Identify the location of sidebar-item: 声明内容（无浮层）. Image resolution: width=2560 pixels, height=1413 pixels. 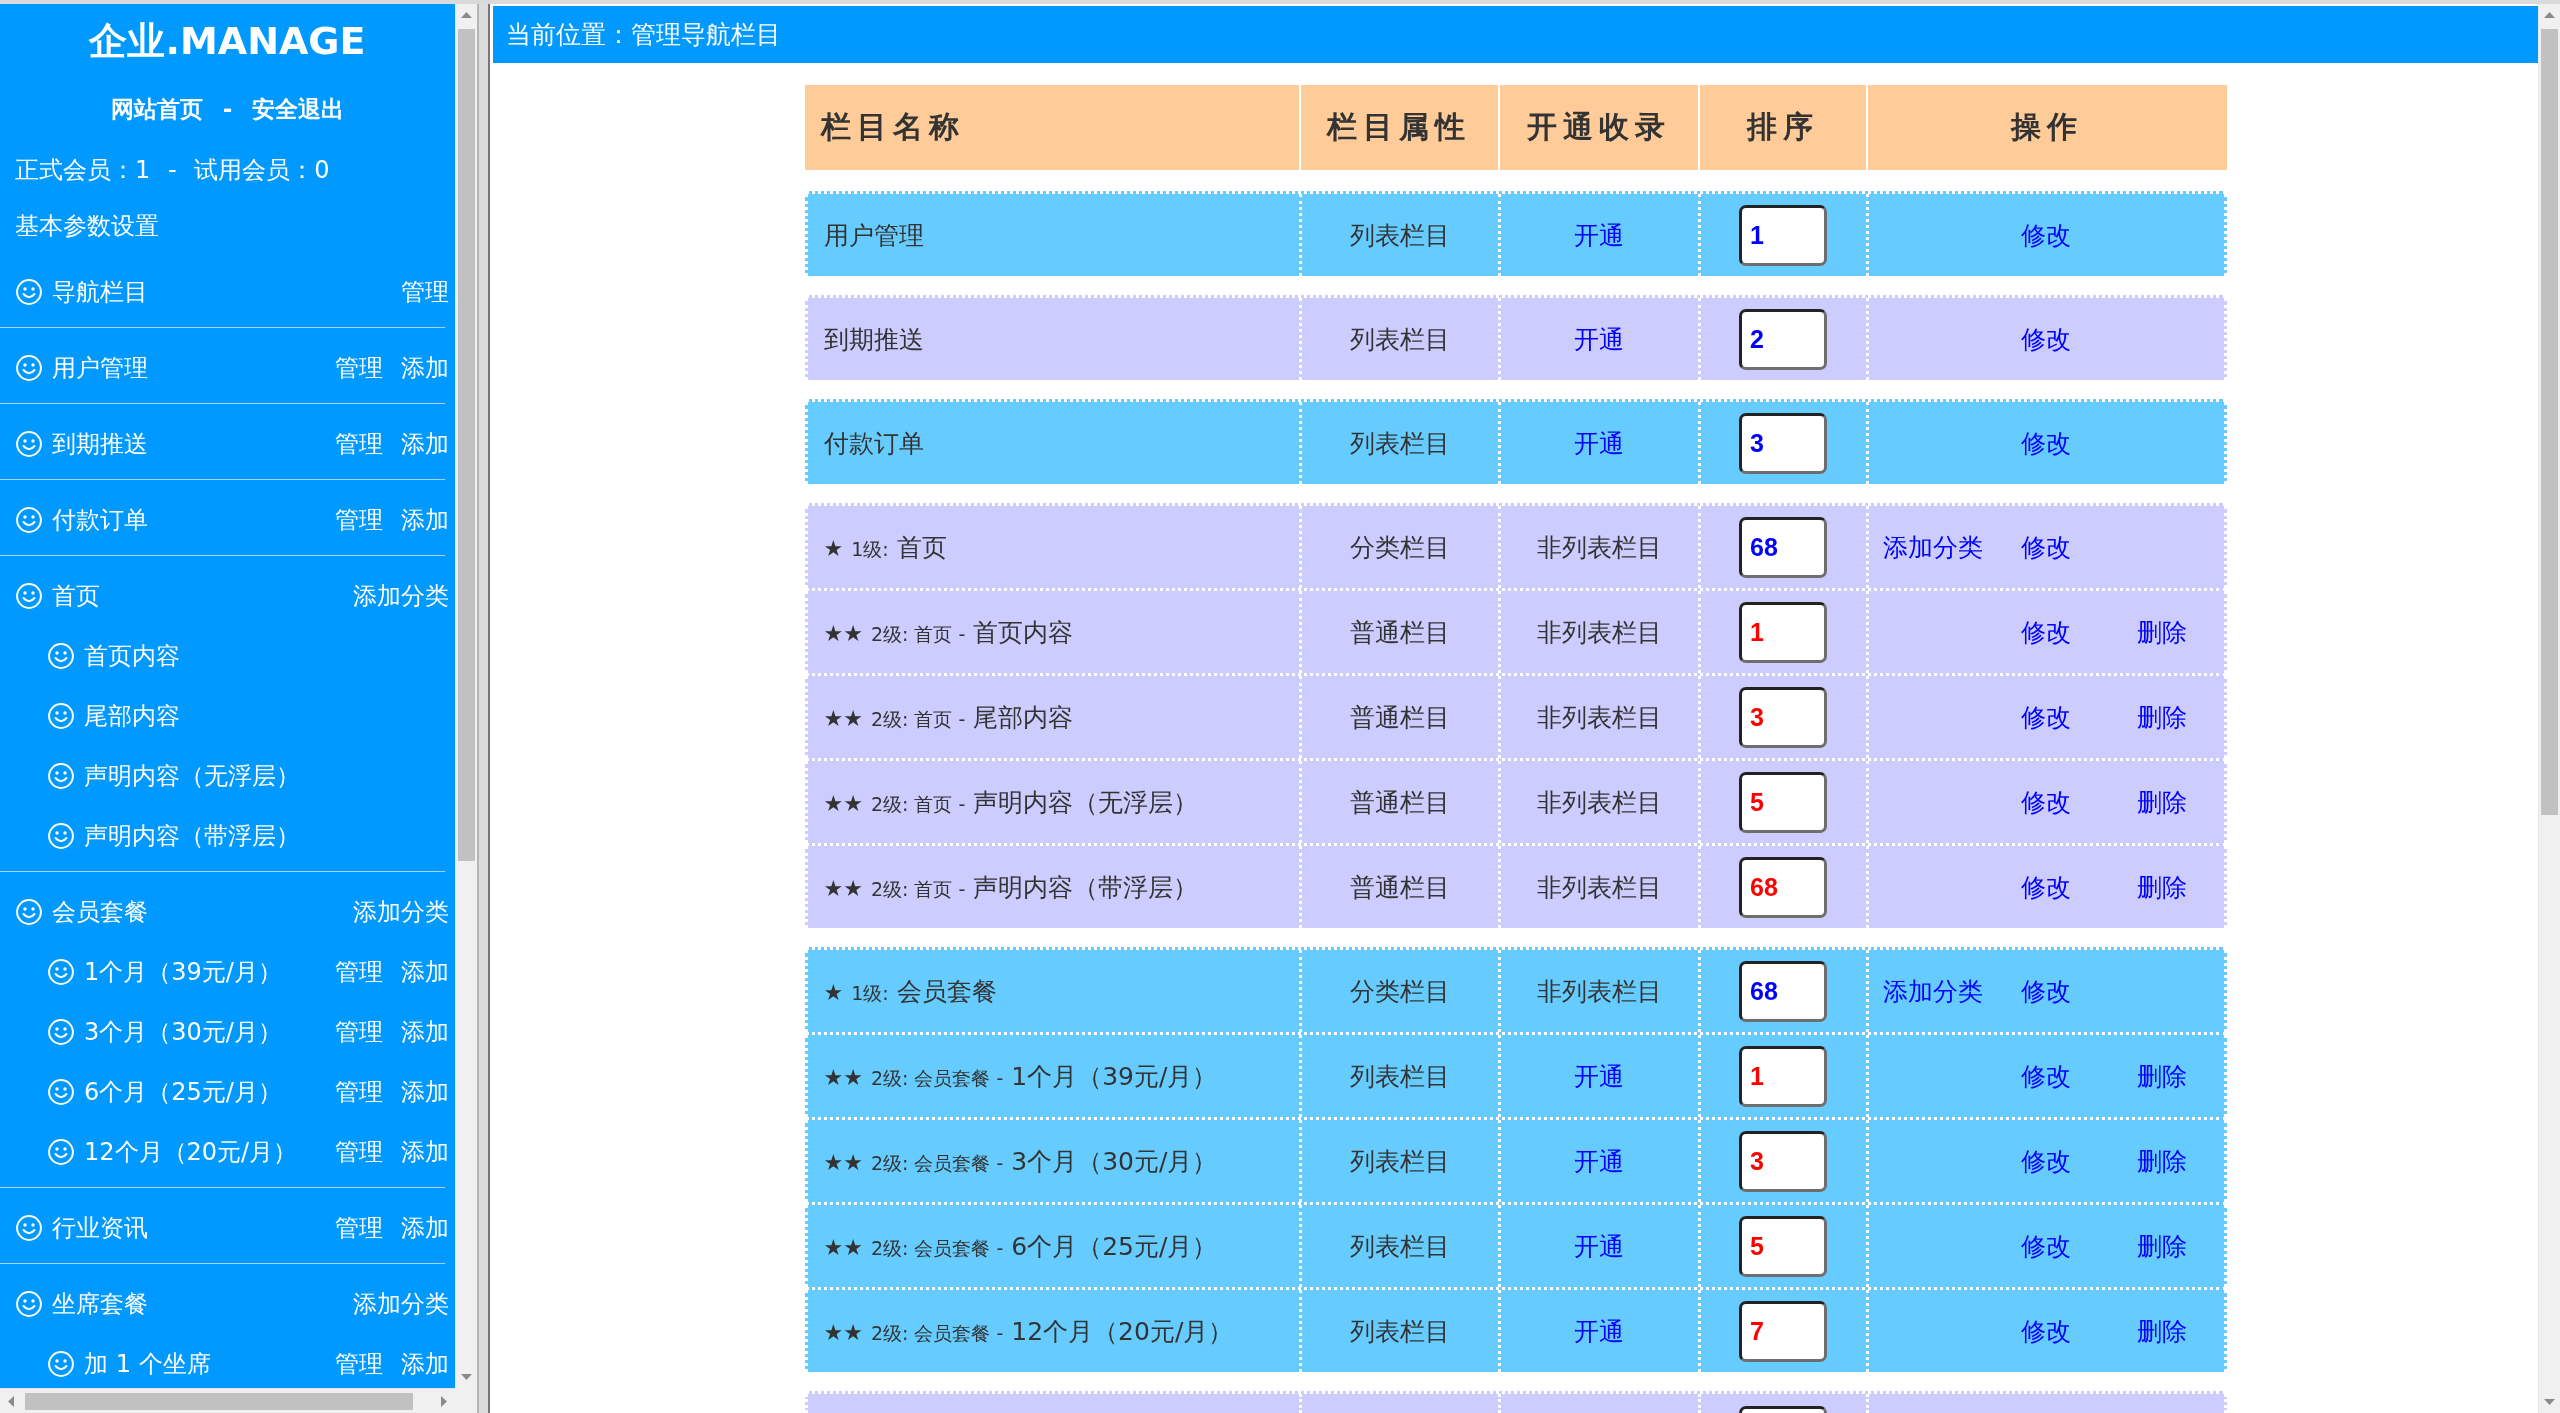
(192, 776).